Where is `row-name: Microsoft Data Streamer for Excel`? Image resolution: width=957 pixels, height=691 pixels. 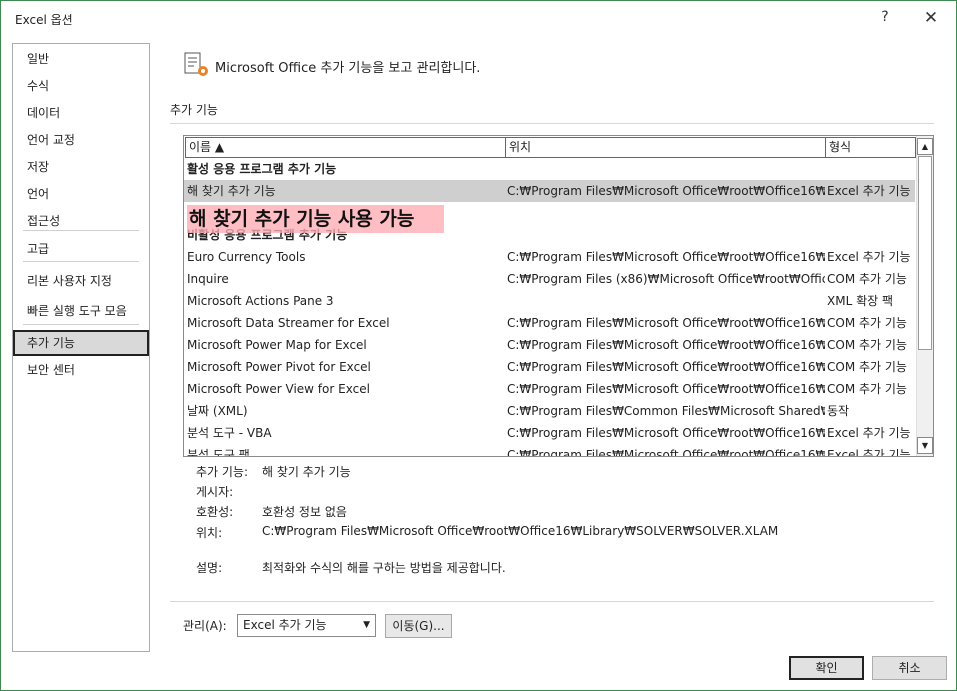
row-name: Microsoft Data Streamer for Excel is located at coordinates (288, 323).